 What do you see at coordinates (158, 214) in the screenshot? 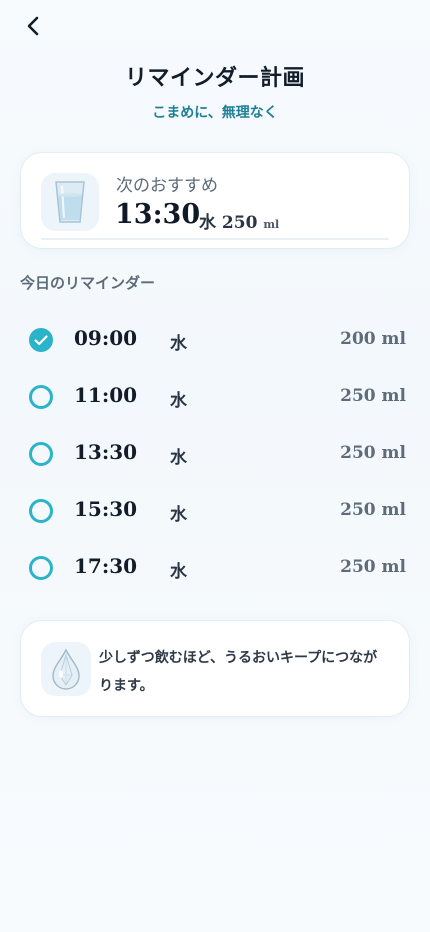
I see `next-time: 13:30` at bounding box center [158, 214].